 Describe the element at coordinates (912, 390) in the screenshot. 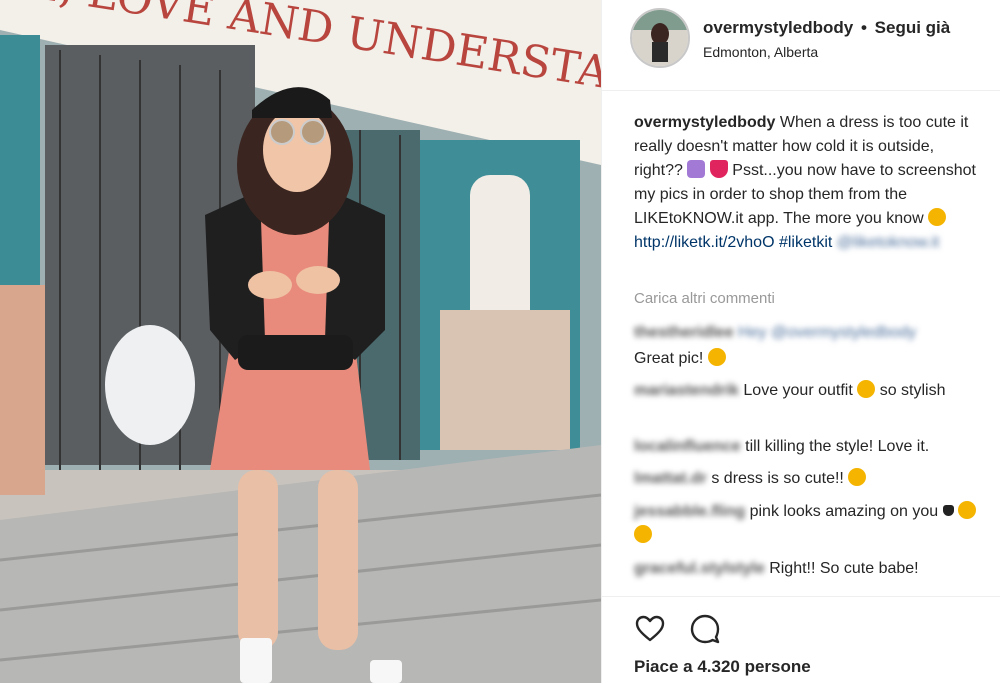

I see `comment-text-after: so stylish` at that location.